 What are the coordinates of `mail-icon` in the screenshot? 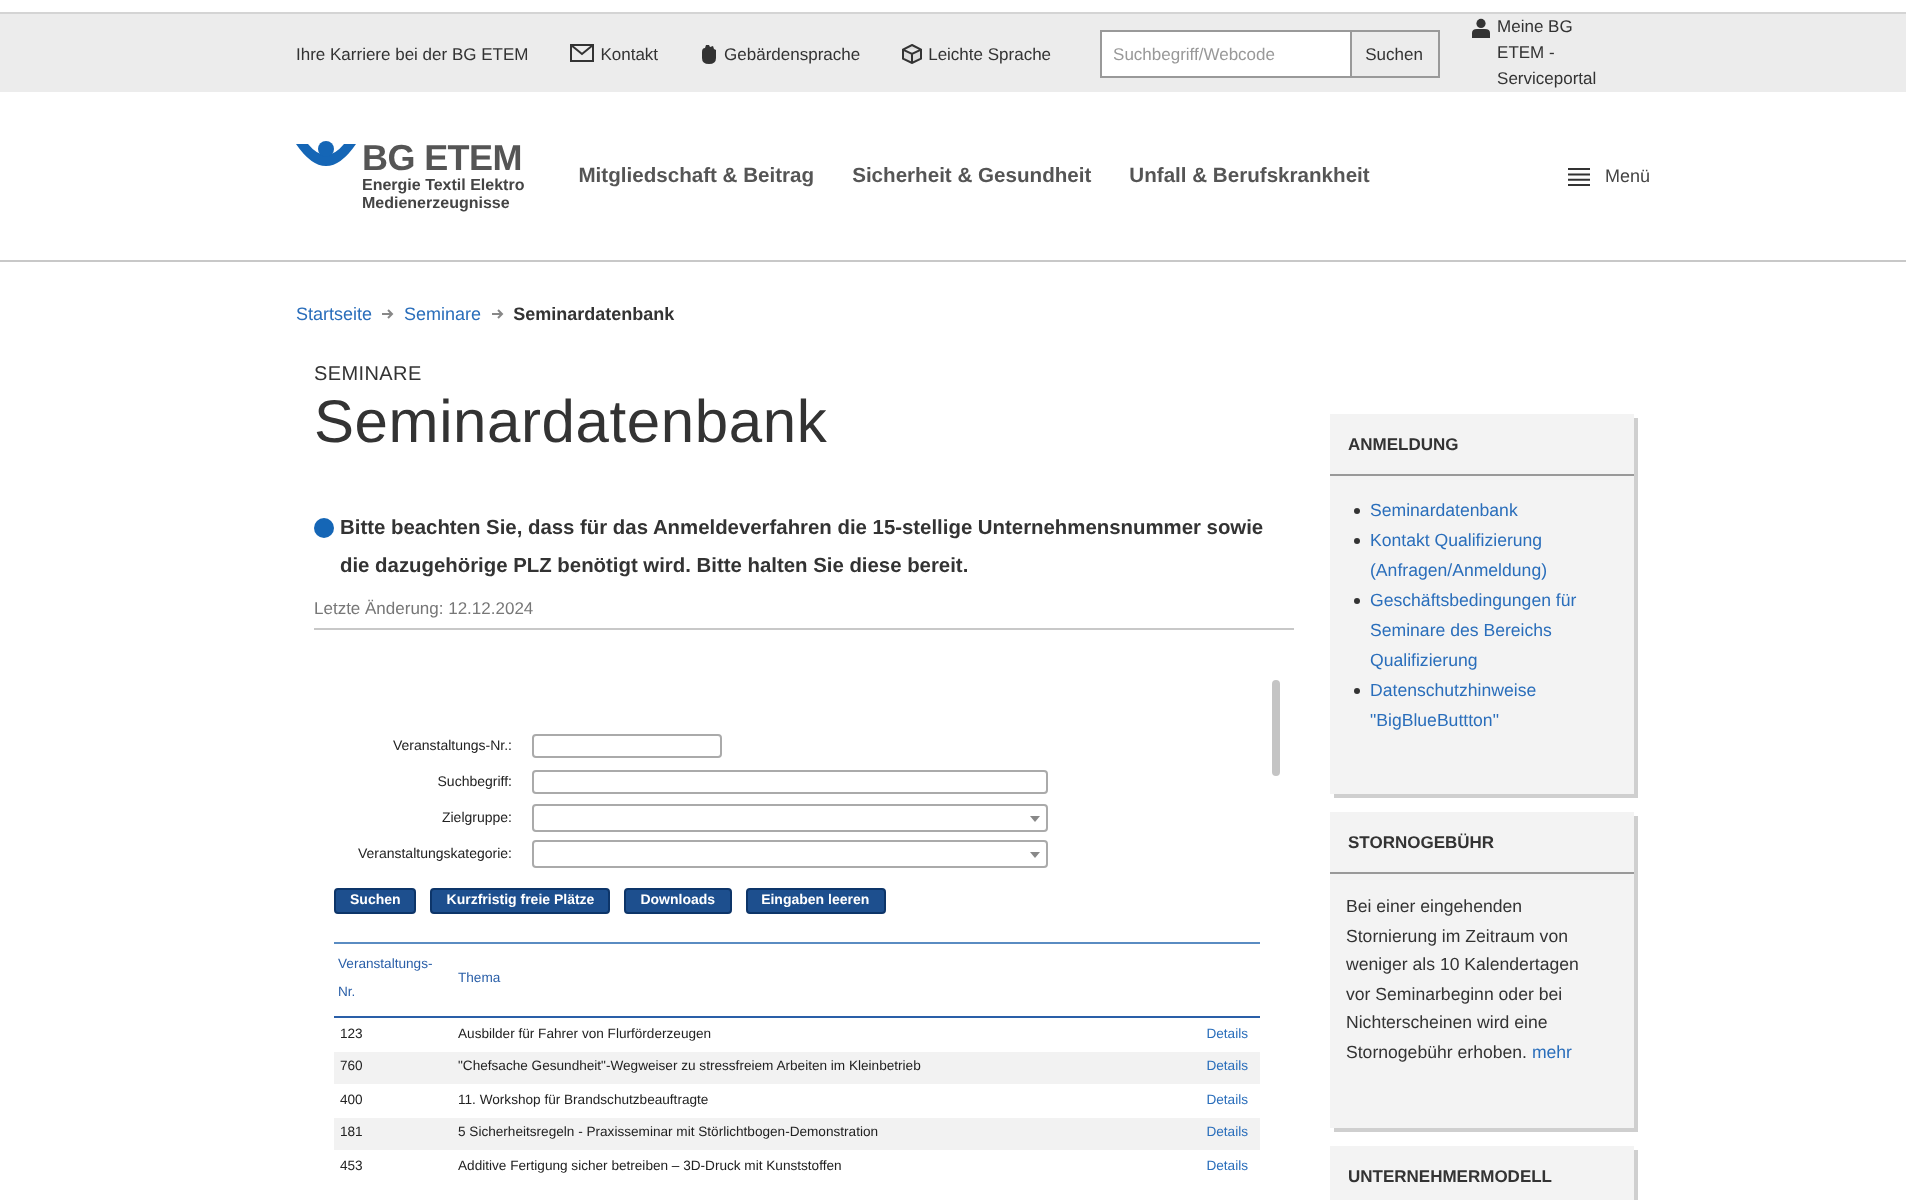 It's located at (582, 53).